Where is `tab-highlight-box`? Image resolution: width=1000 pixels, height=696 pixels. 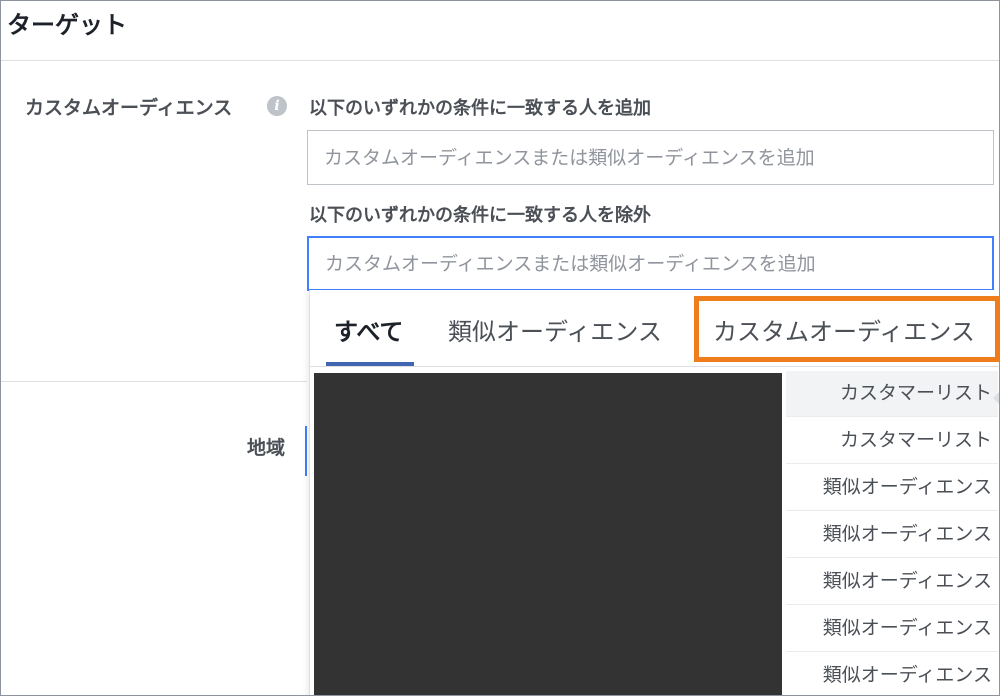 tab-highlight-box is located at coordinates (846, 329).